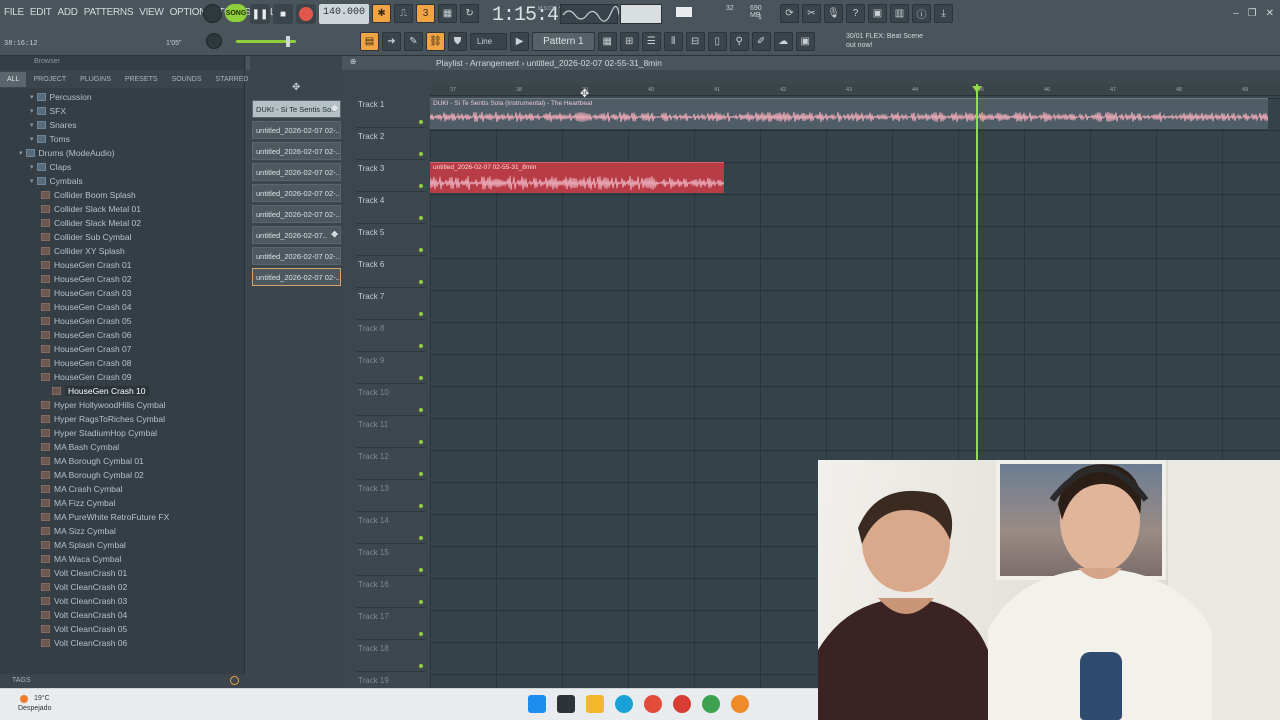 The width and height of the screenshot is (1280, 720). What do you see at coordinates (789, 13) in the screenshot?
I see `refresh-icon: ⟳` at bounding box center [789, 13].